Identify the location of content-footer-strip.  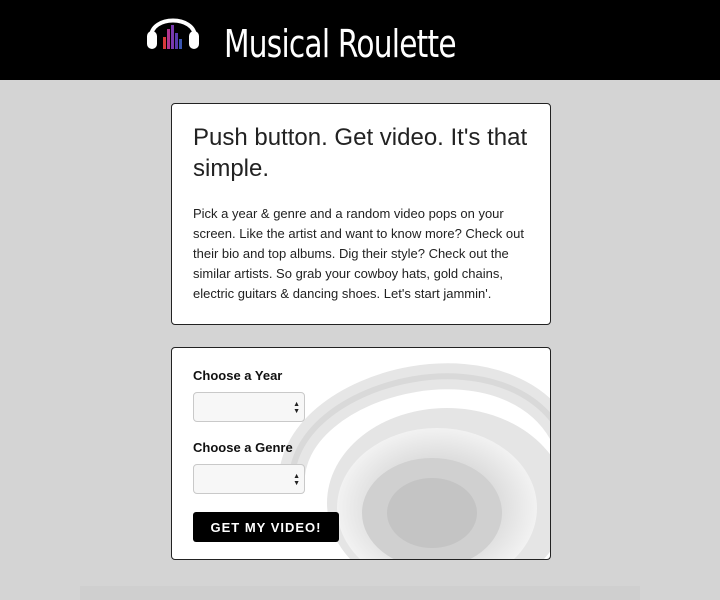
(360, 593).